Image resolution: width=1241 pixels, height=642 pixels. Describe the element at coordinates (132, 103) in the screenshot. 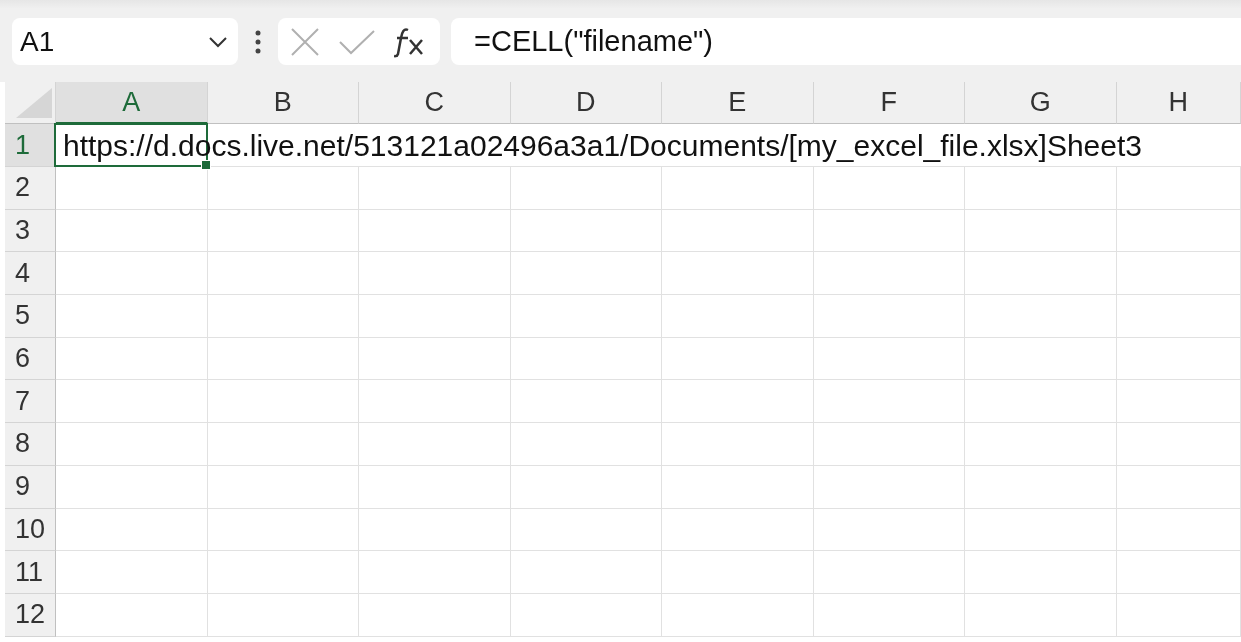

I see `column-header: A` at that location.